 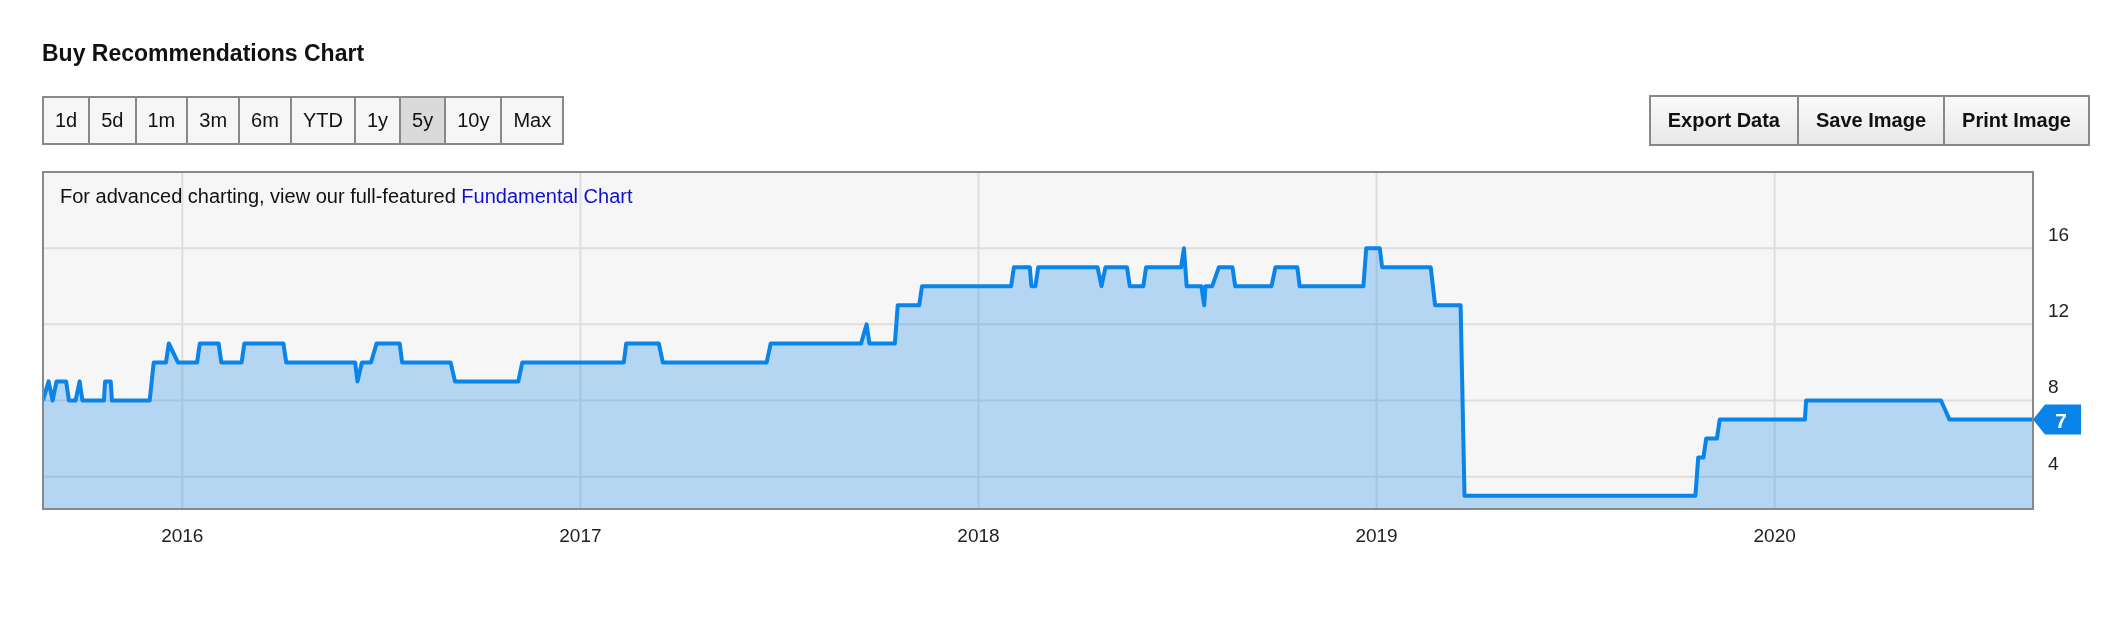 What do you see at coordinates (580, 535) in the screenshot?
I see `axis-label: 2017` at bounding box center [580, 535].